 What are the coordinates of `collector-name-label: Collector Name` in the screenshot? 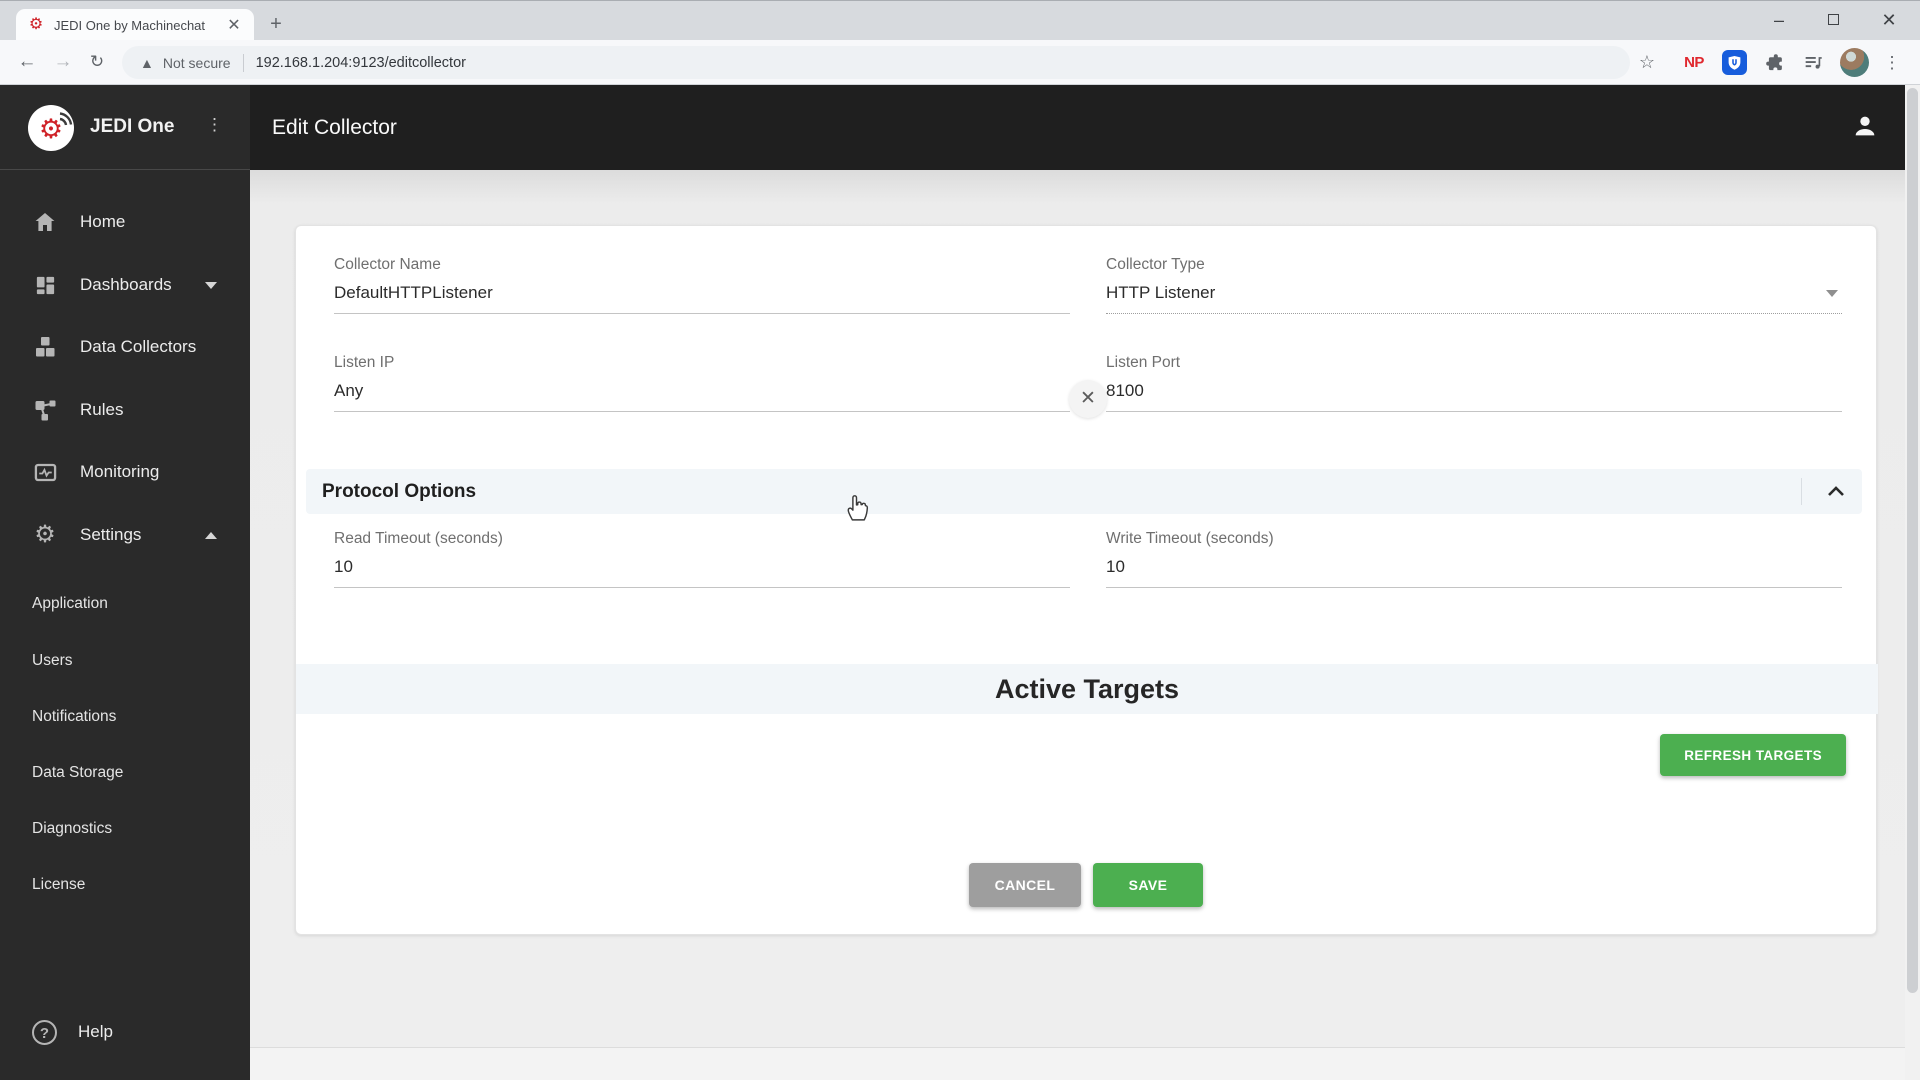 It's located at (387, 264).